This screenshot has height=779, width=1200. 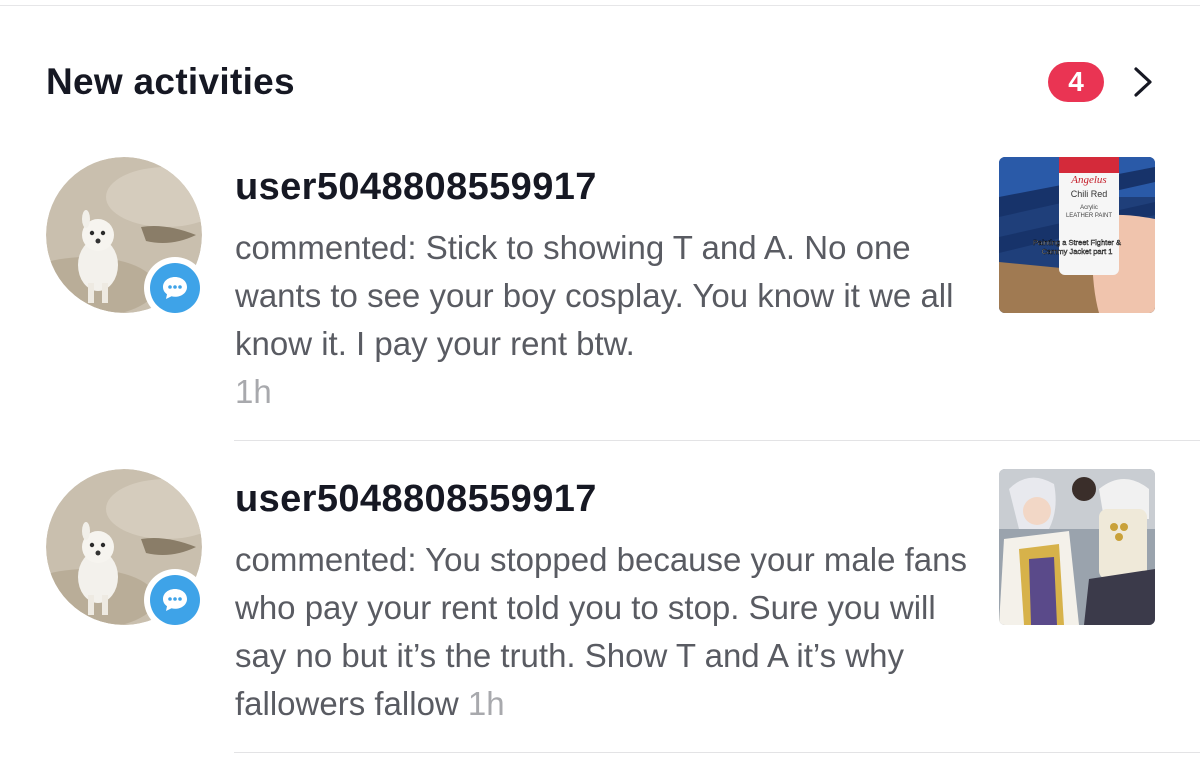 I want to click on thumbnail-product-line2: LEATHER PAINT, so click(x=1089, y=216).